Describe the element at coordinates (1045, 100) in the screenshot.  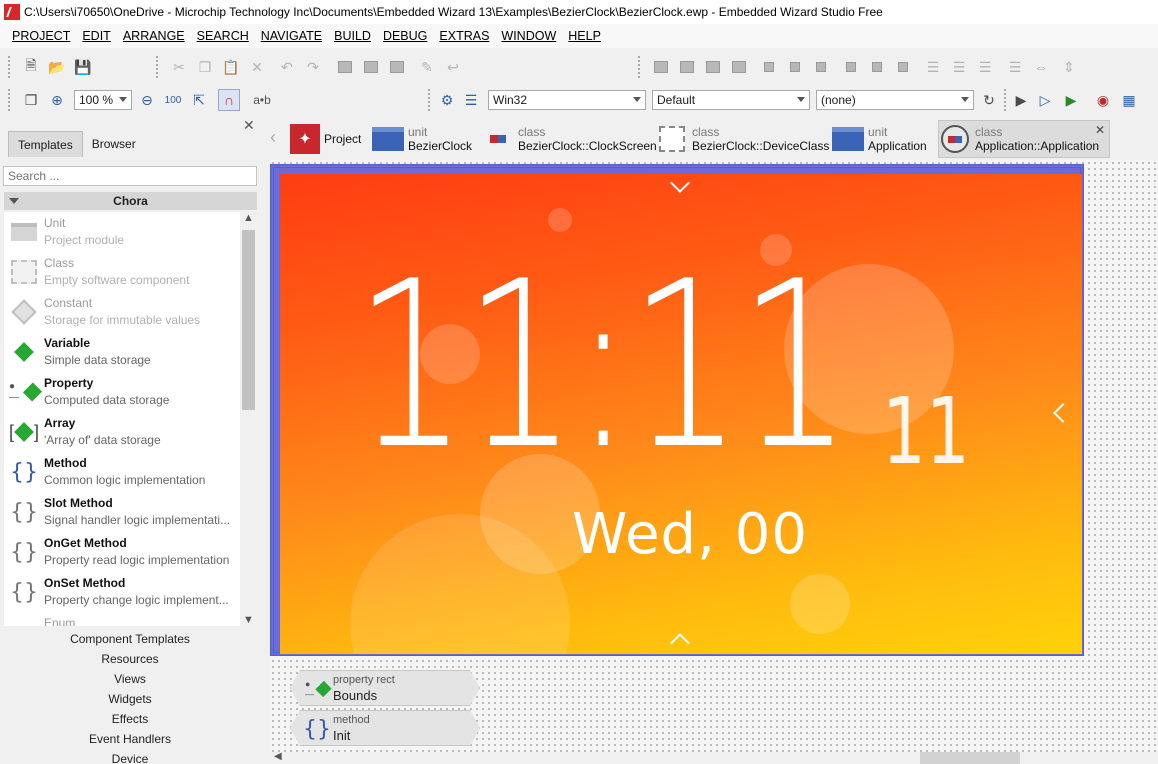
I see `run-prototype-icon: ▷` at that location.